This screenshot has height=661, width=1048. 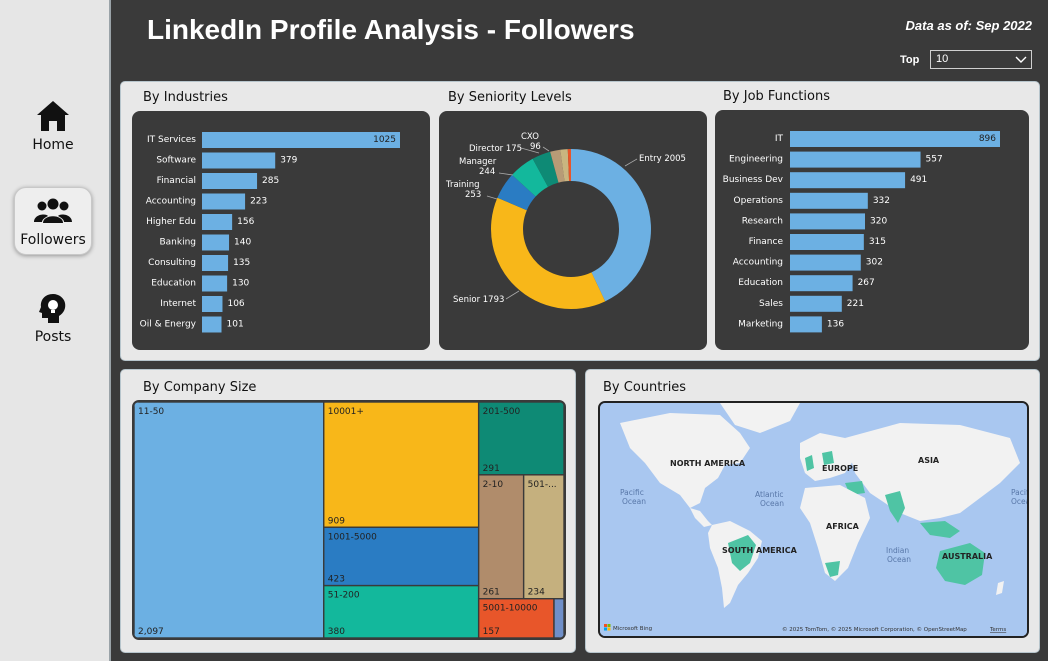 What do you see at coordinates (771, 304) in the screenshot?
I see `bar-category-label: Sales` at bounding box center [771, 304].